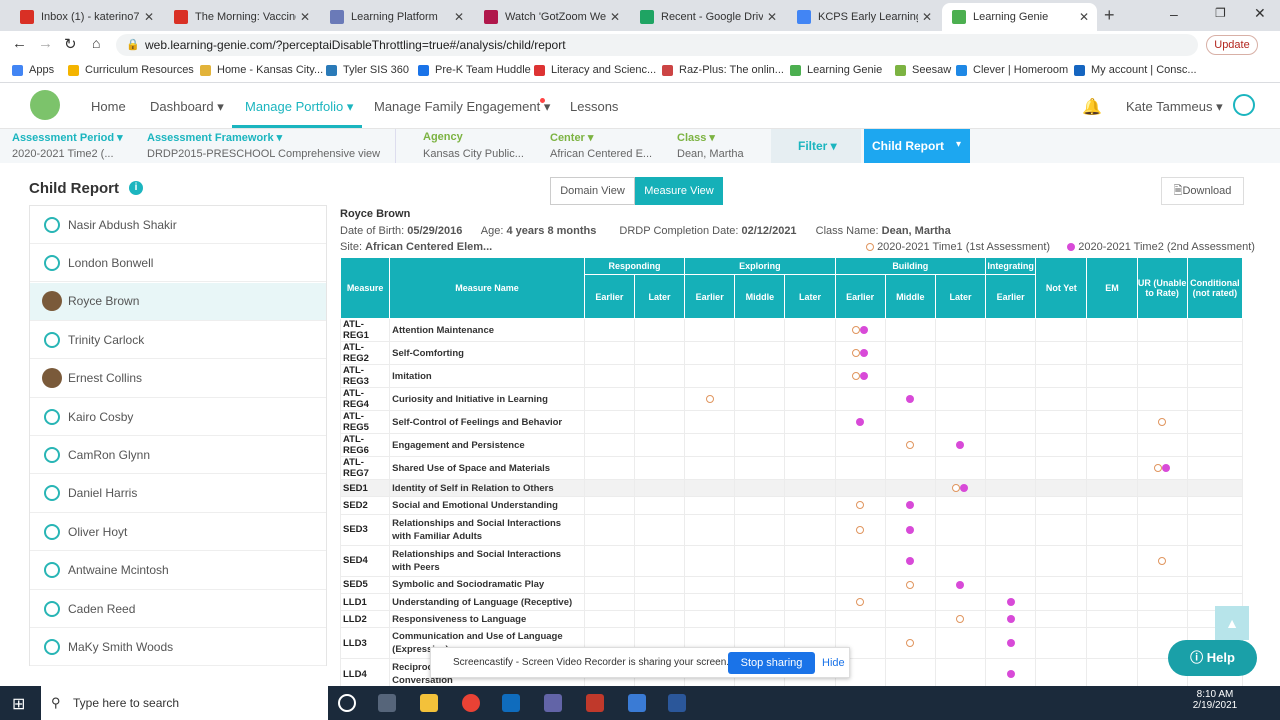 The width and height of the screenshot is (1280, 720). What do you see at coordinates (910, 266) in the screenshot?
I see `level-group-header: Building` at bounding box center [910, 266].